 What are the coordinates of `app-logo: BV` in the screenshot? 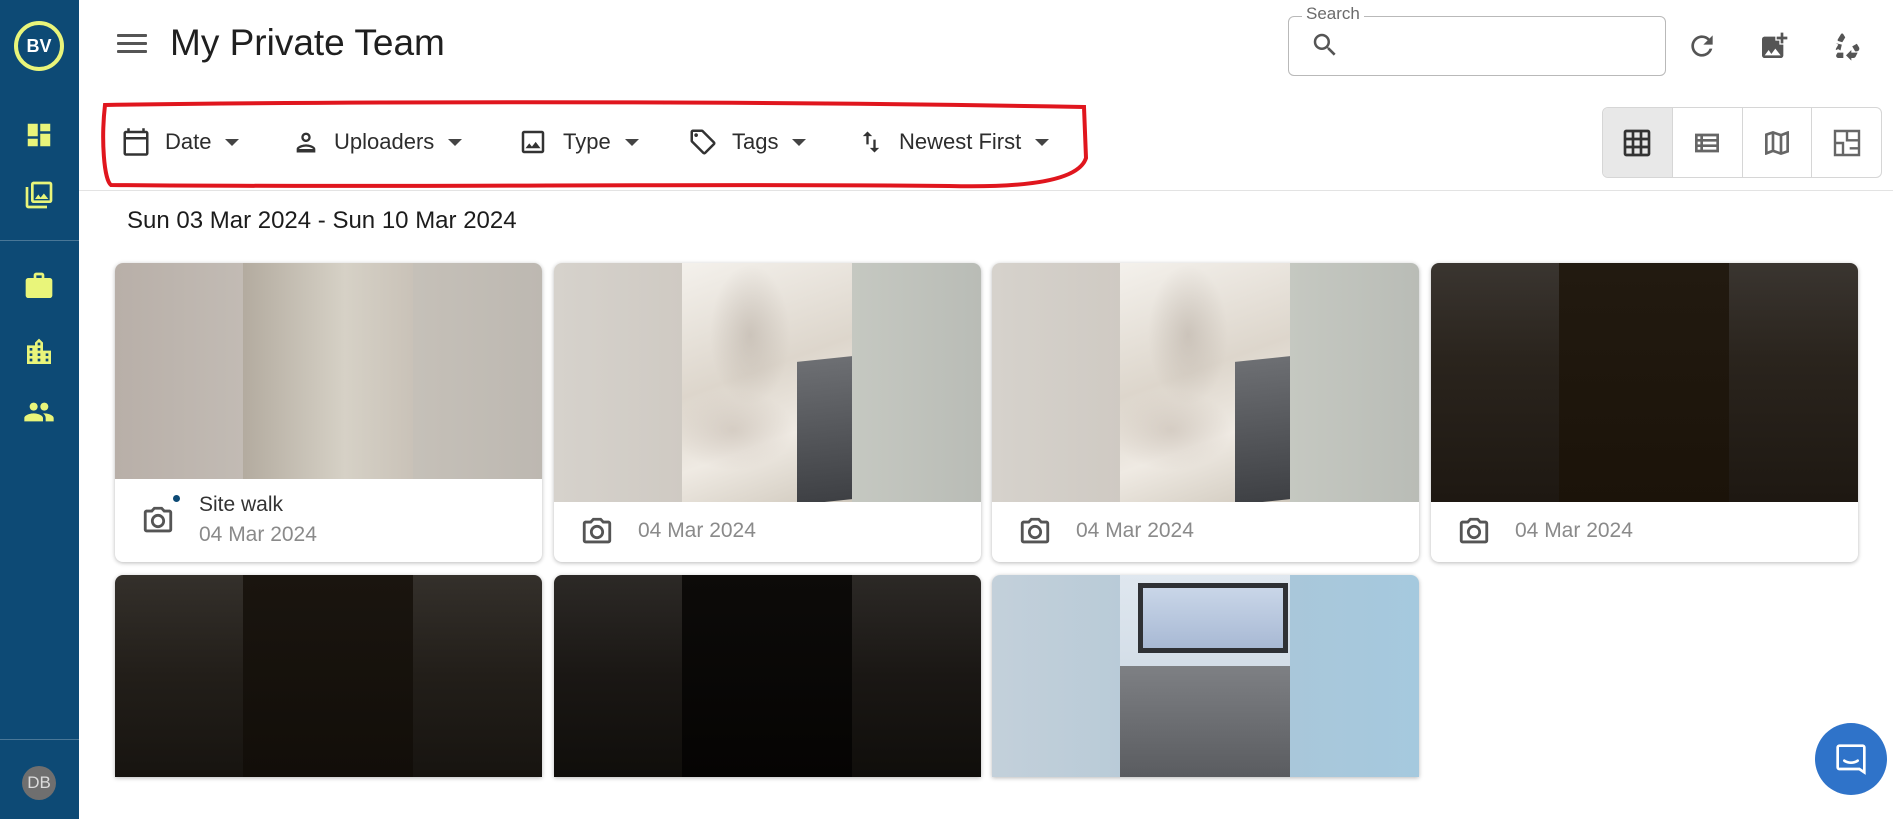 It's located at (39, 46).